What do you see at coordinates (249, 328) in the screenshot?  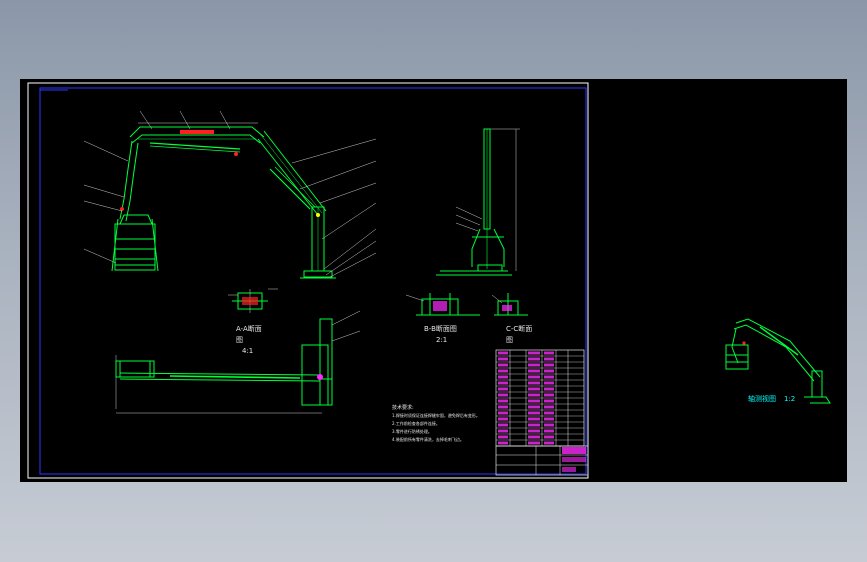 I see `section-aa-title: A-A断面` at bounding box center [249, 328].